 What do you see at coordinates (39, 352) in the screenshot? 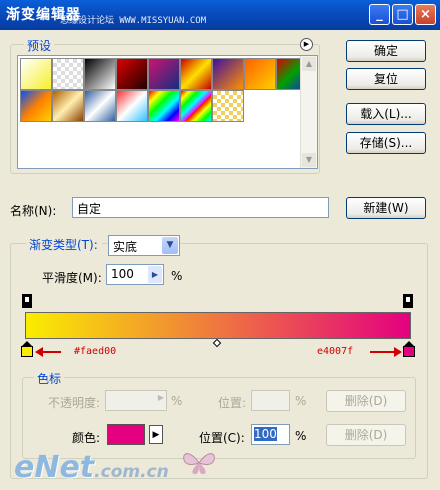
I see `annotation-arrow-left-icon` at bounding box center [39, 352].